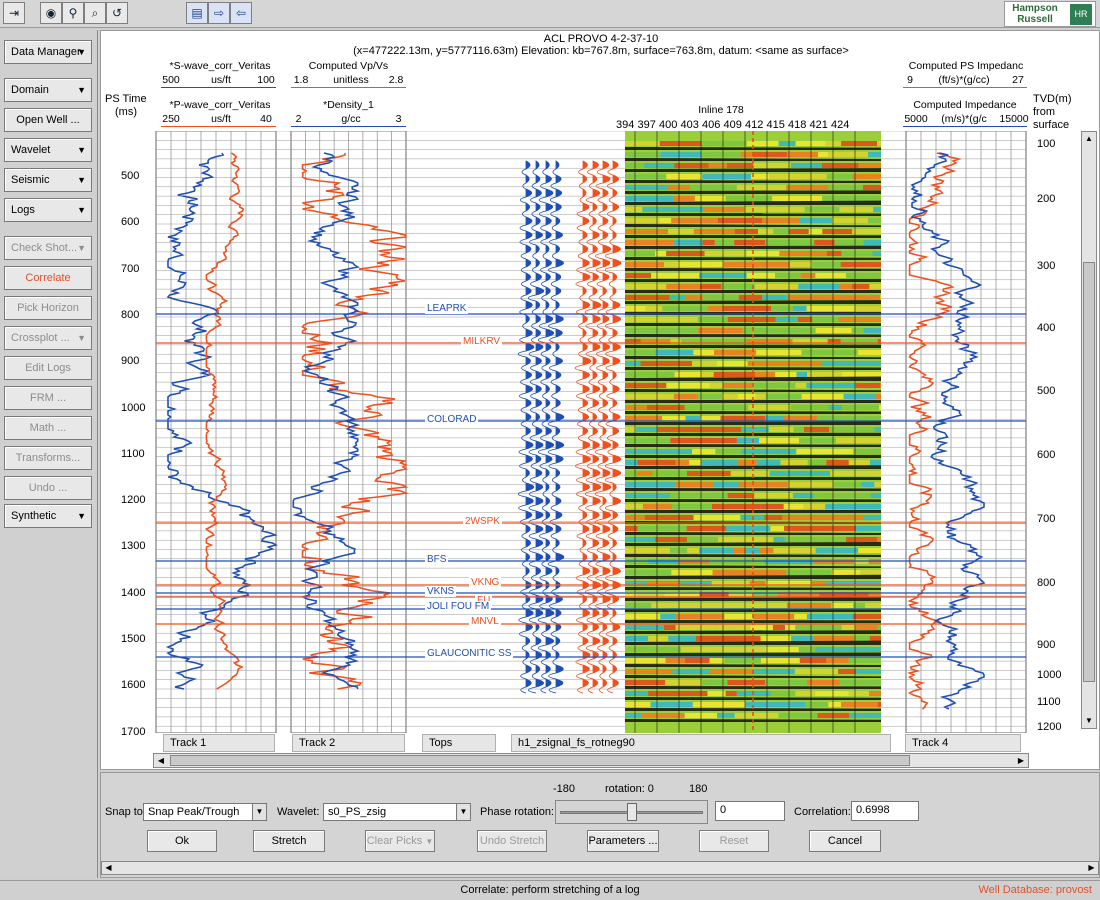  I want to click on formation-top-label: BFS, so click(437, 559).